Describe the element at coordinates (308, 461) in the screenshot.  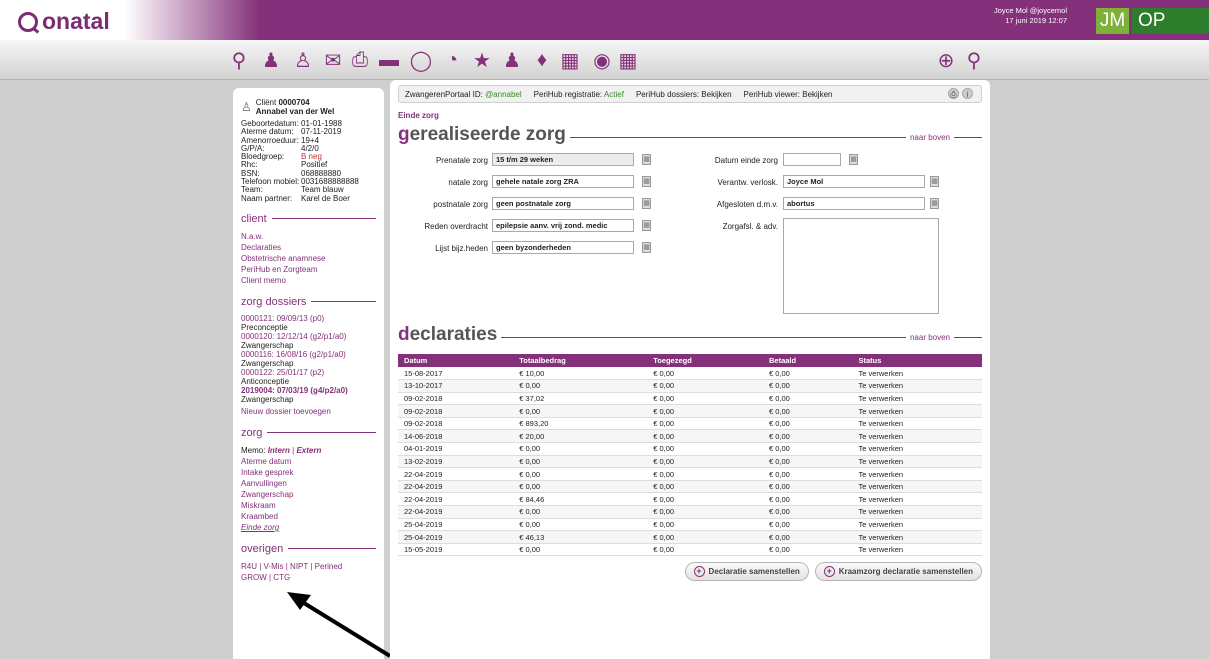
I see `sidebar-link-aterme: Aterme datum` at that location.